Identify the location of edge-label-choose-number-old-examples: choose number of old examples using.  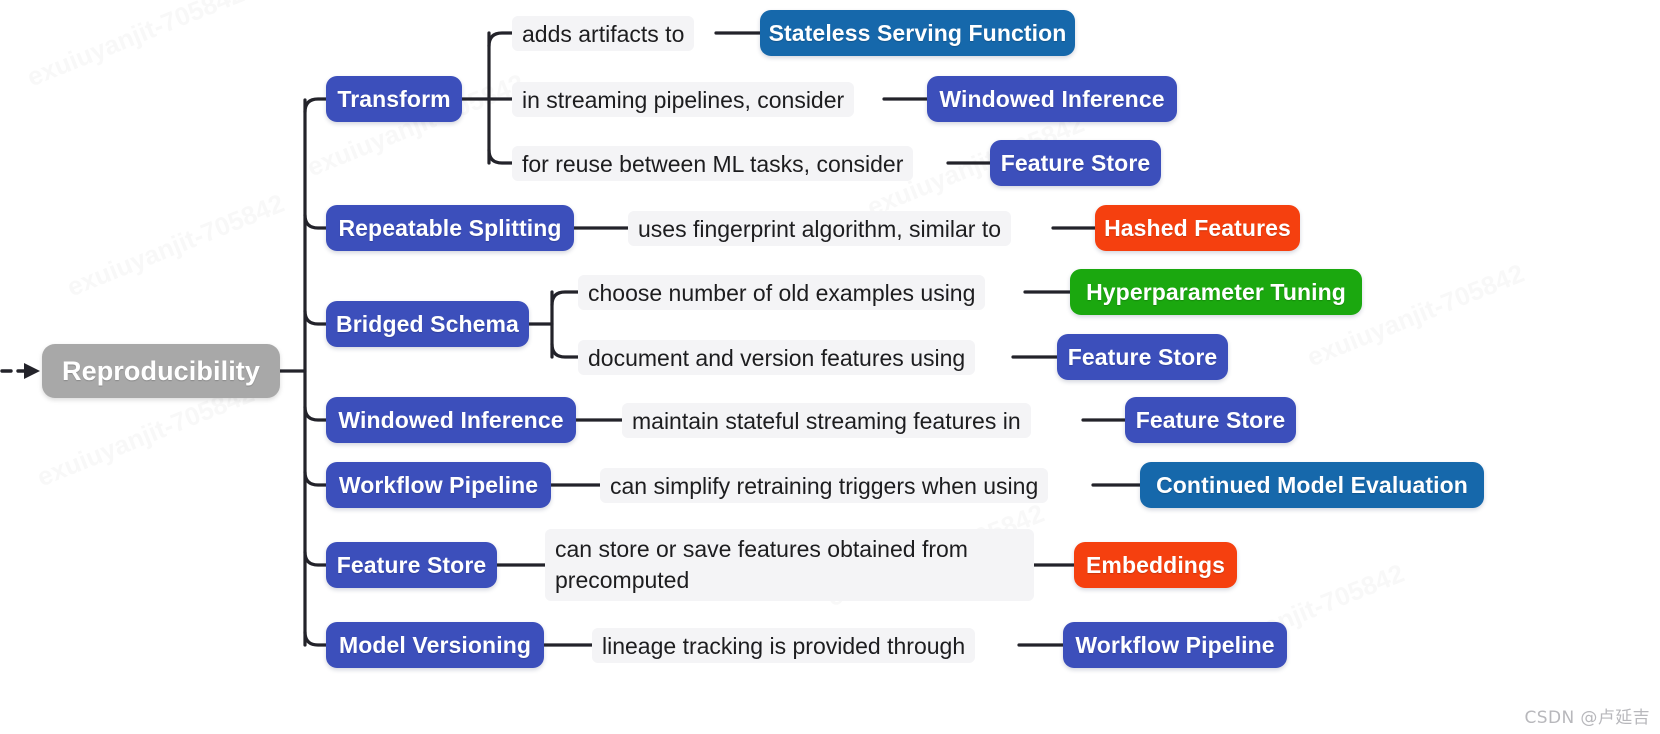
(782, 292).